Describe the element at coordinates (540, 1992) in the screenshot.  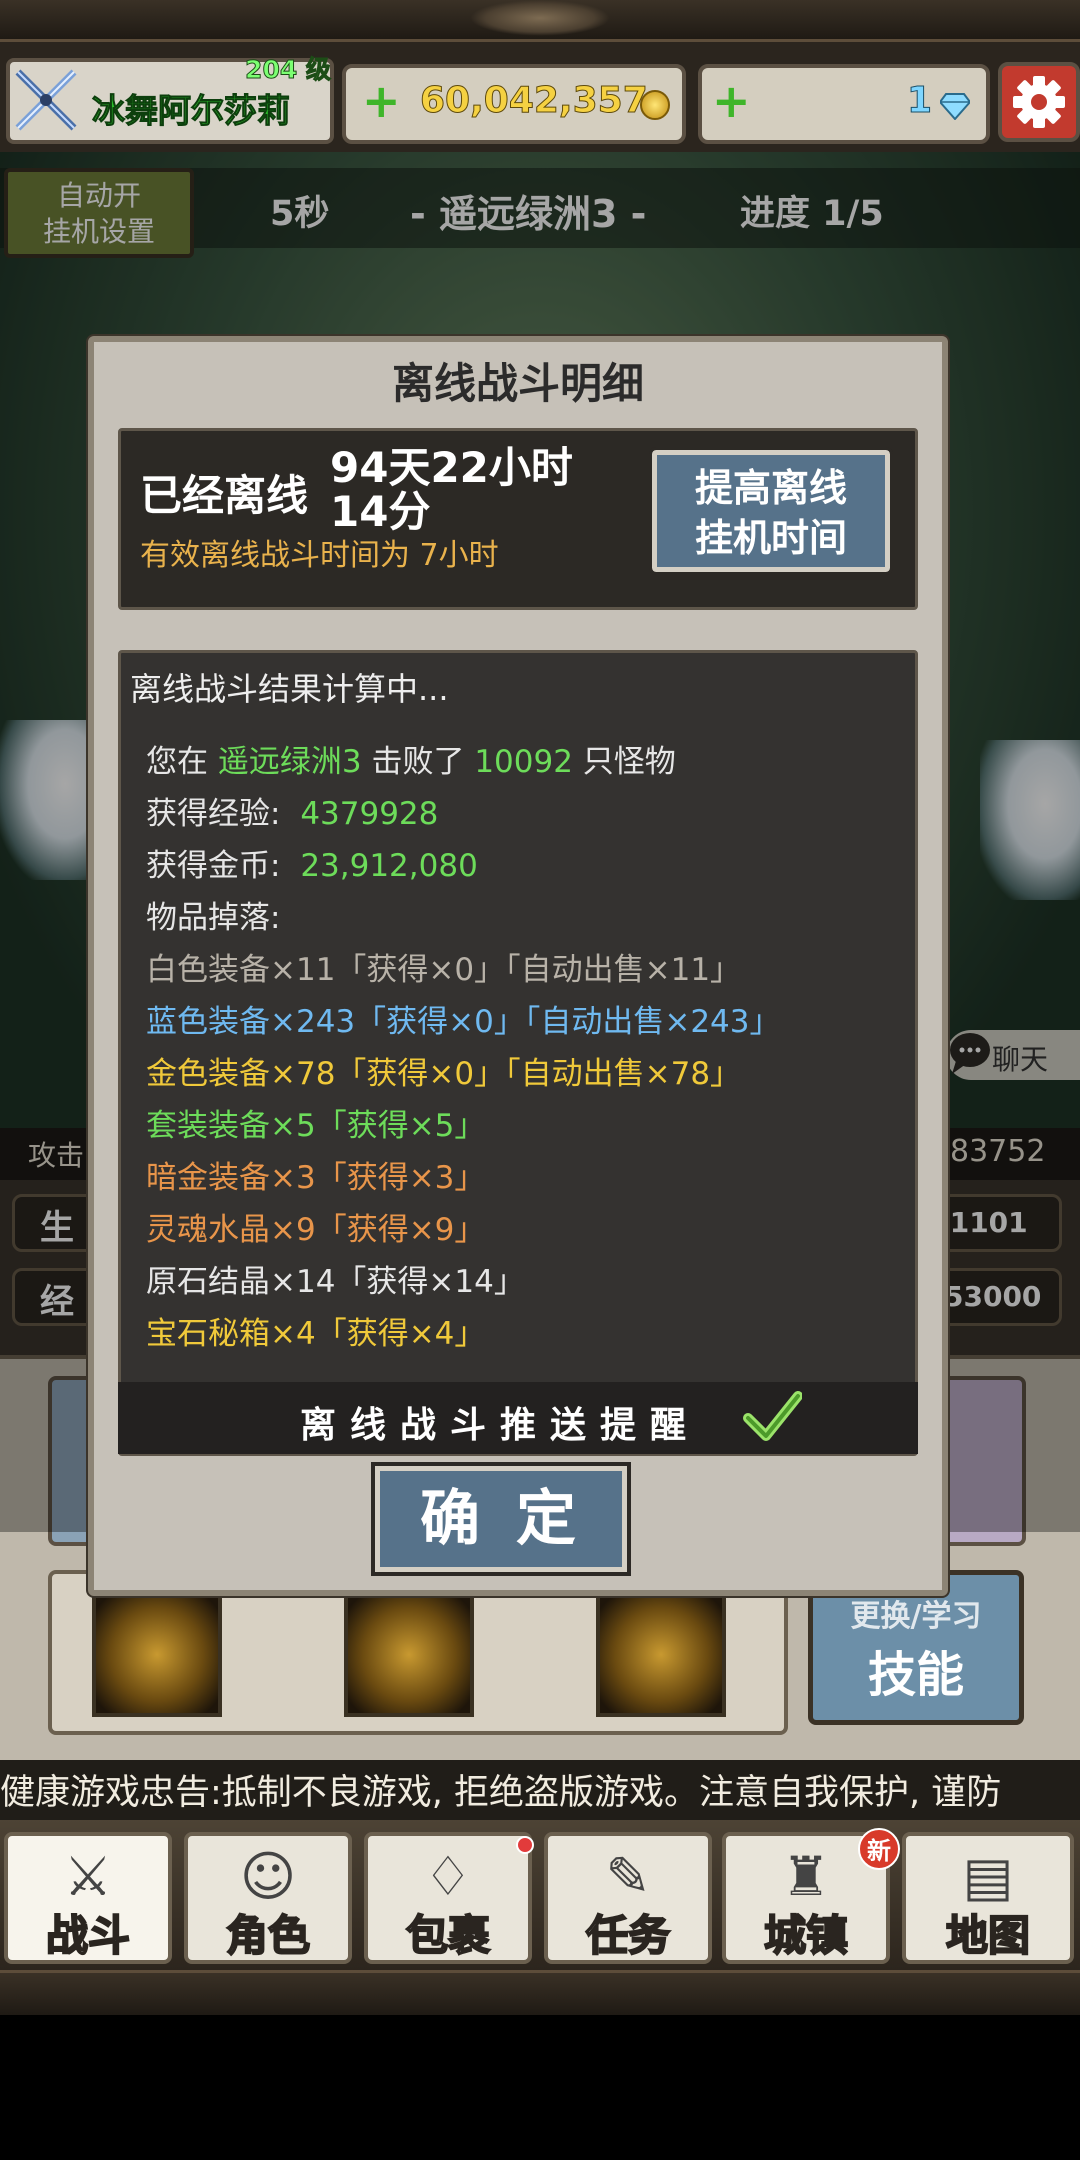
I see `bottom-frame` at that location.